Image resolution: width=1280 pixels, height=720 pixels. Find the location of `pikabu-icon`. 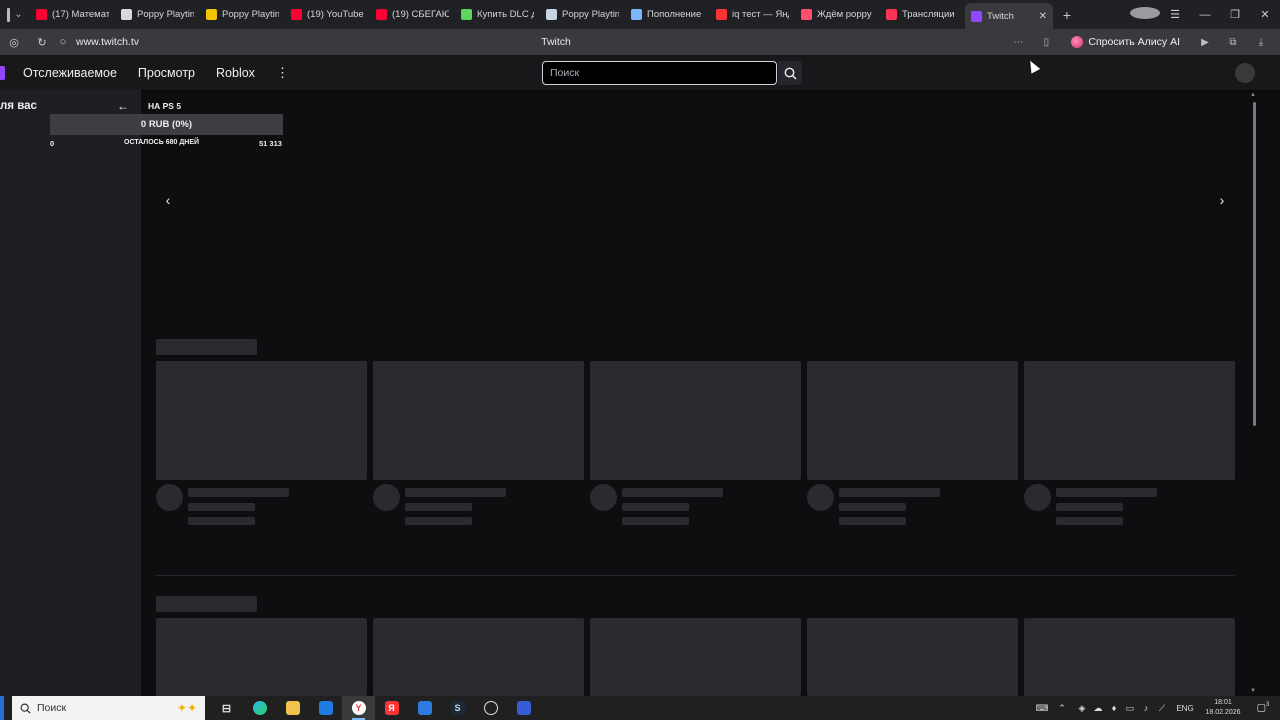

pikabu-icon is located at coordinates (806, 14).